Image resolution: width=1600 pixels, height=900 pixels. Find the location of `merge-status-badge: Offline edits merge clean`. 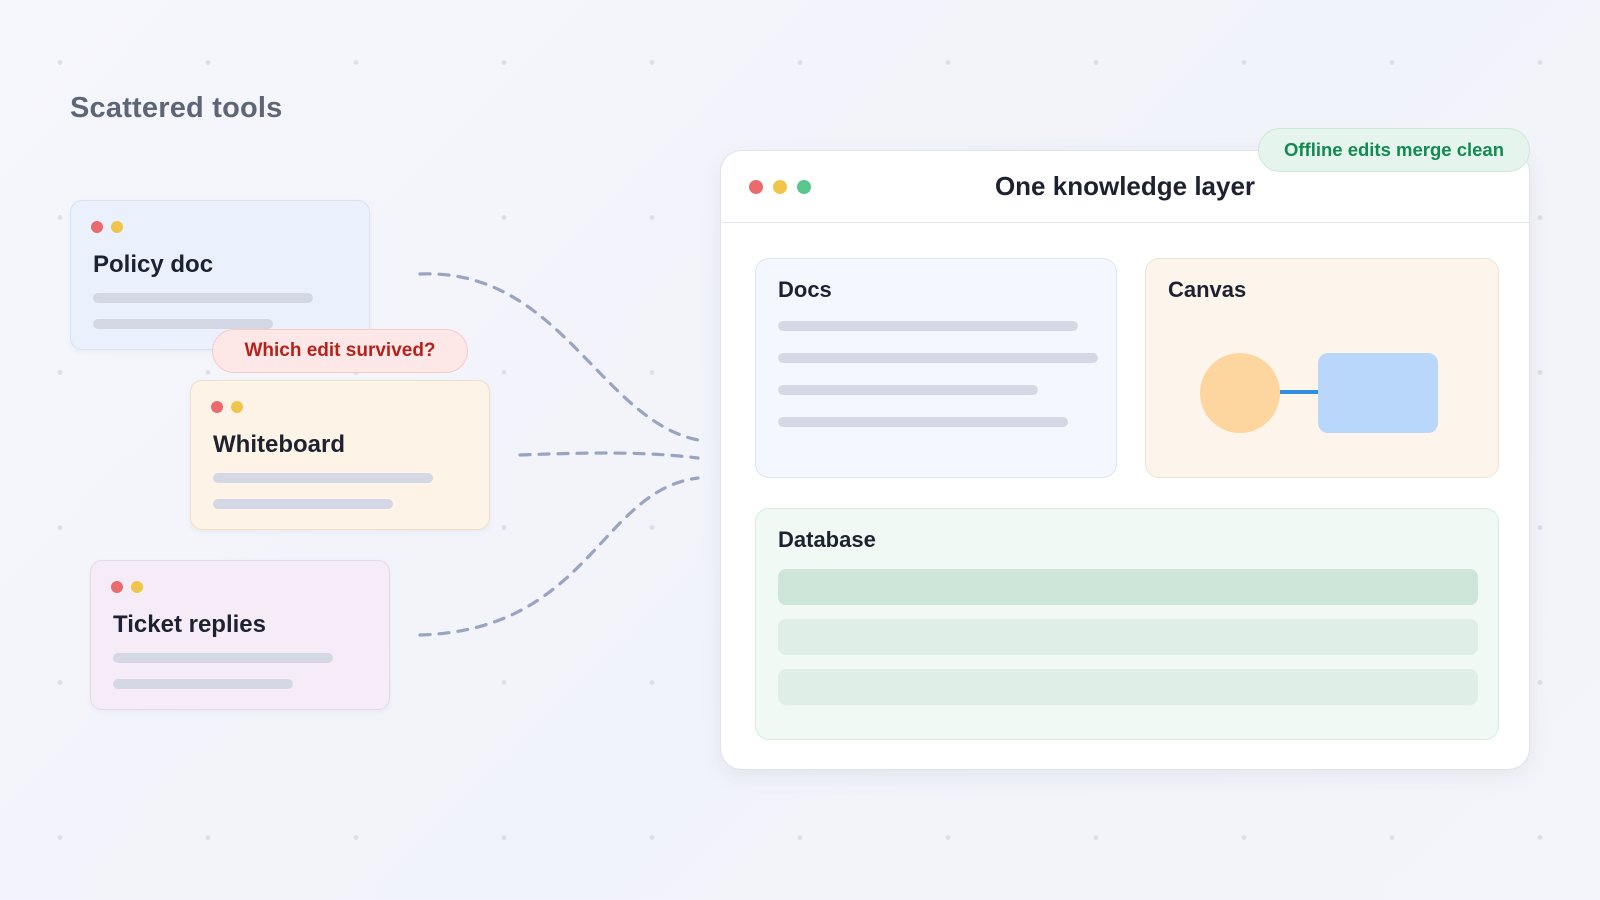

merge-status-badge: Offline edits merge clean is located at coordinates (1394, 150).